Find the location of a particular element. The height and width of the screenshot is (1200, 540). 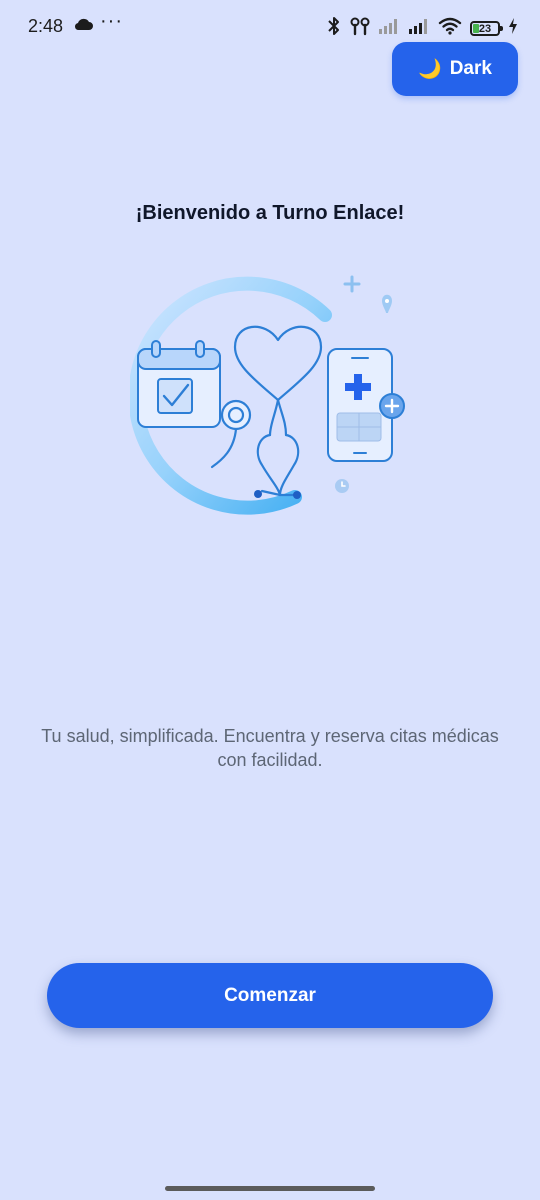

more-notifications-icon: ··· is located at coordinates (111, 21).